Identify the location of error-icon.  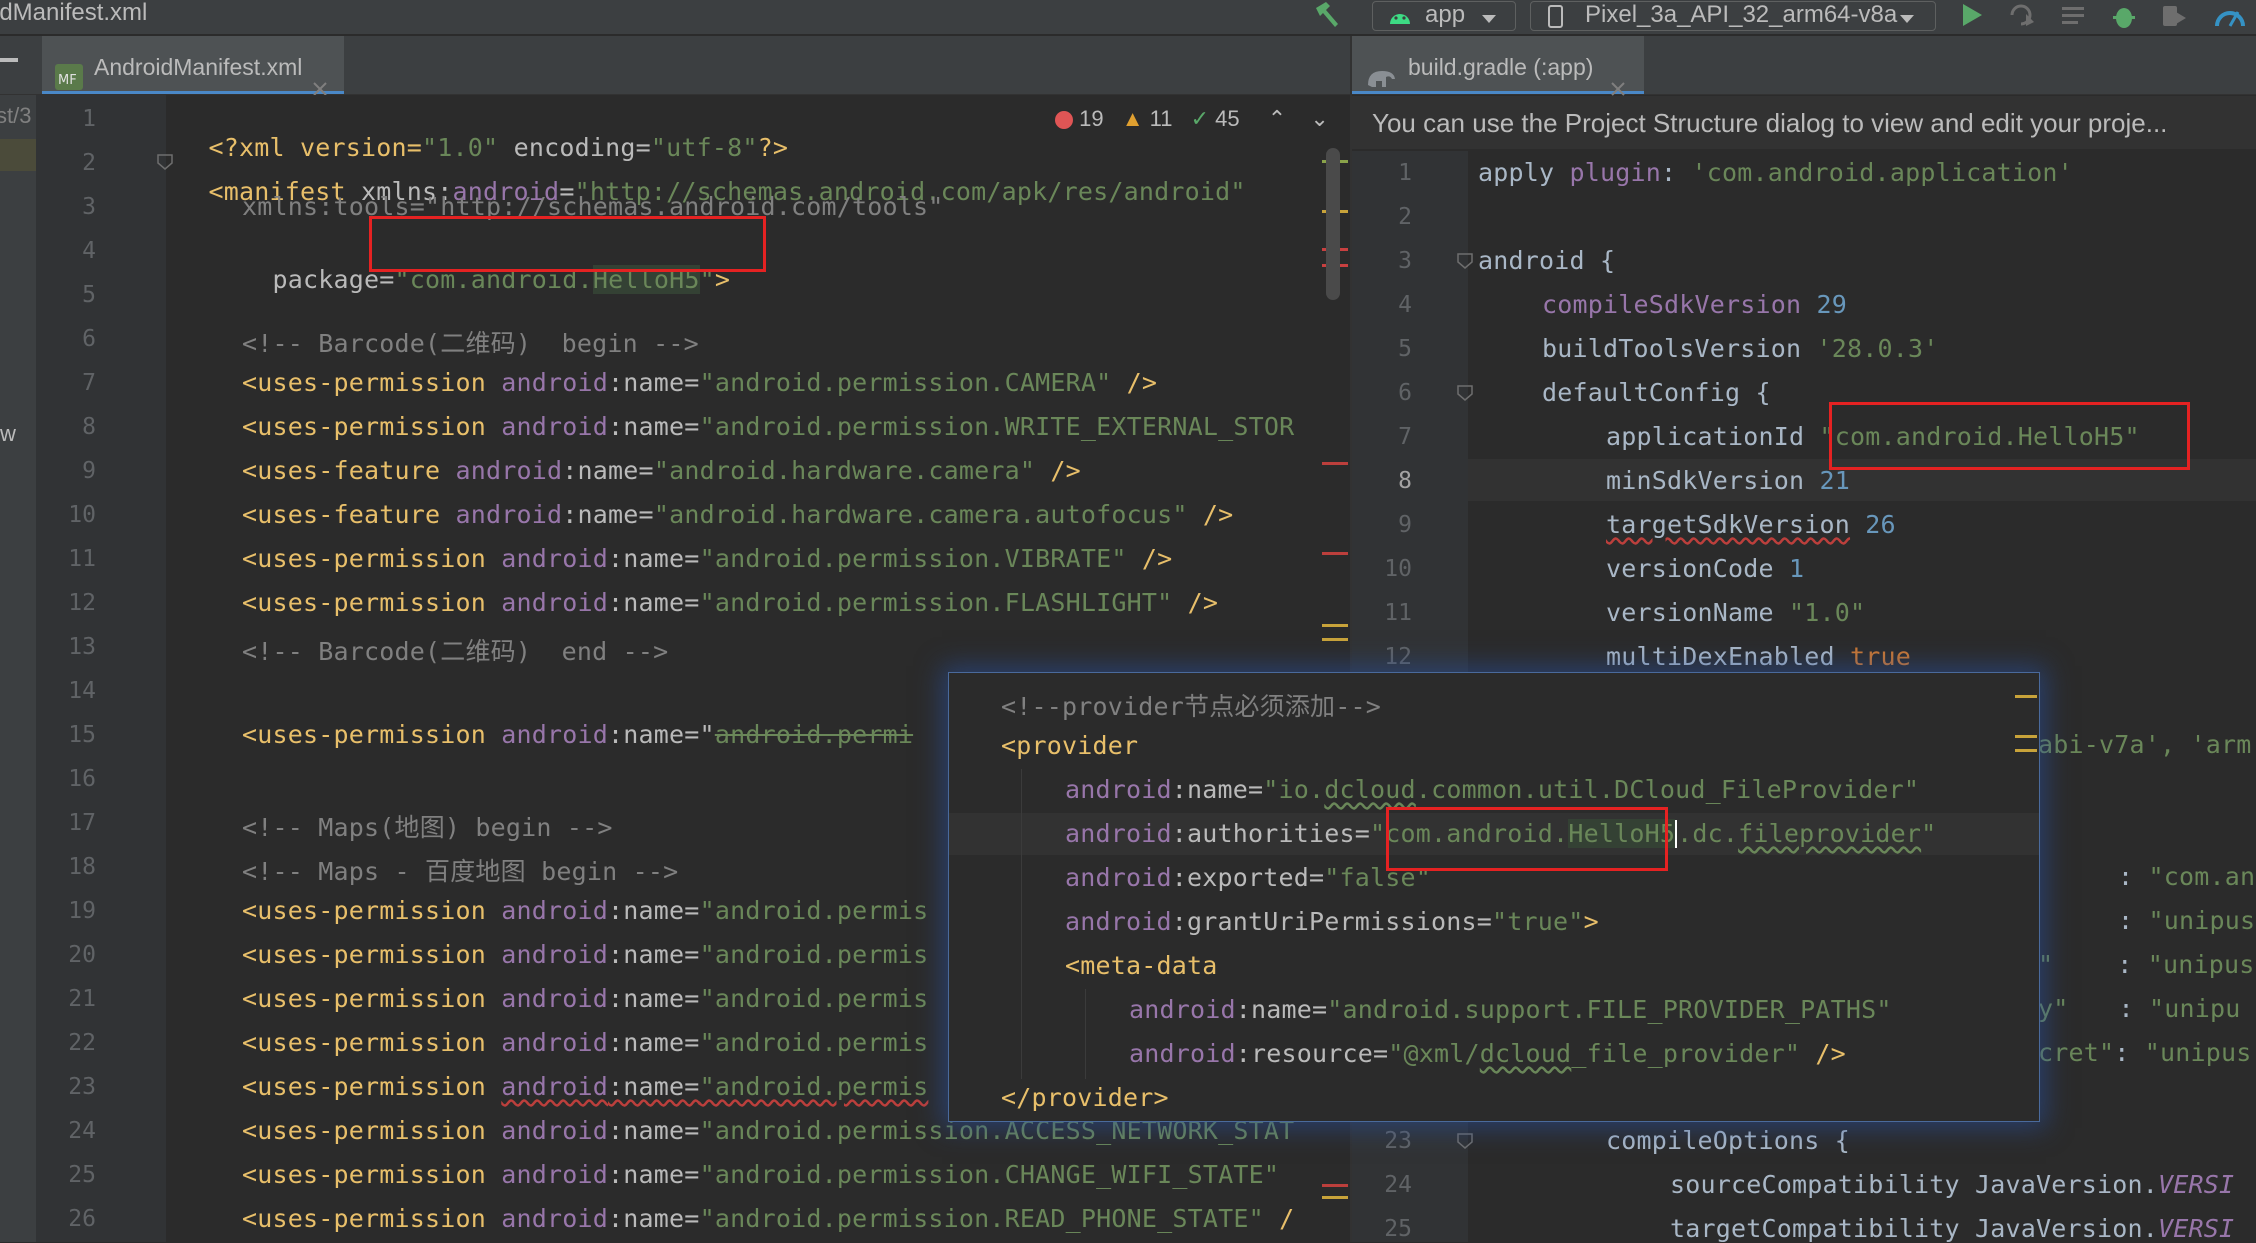
(1064, 120).